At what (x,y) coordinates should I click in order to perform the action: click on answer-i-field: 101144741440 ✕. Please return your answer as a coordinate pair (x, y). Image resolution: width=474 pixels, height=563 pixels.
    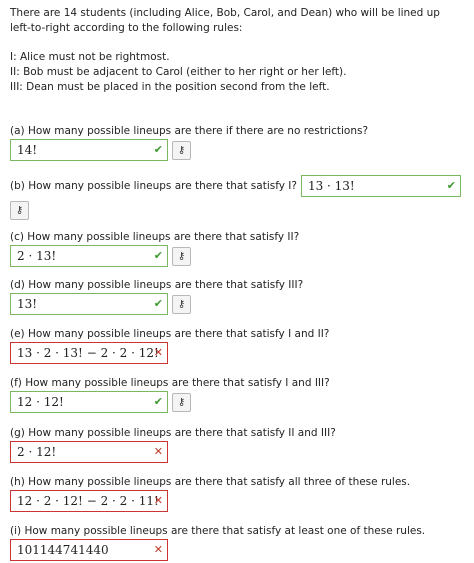
    Looking at the image, I should click on (89, 550).